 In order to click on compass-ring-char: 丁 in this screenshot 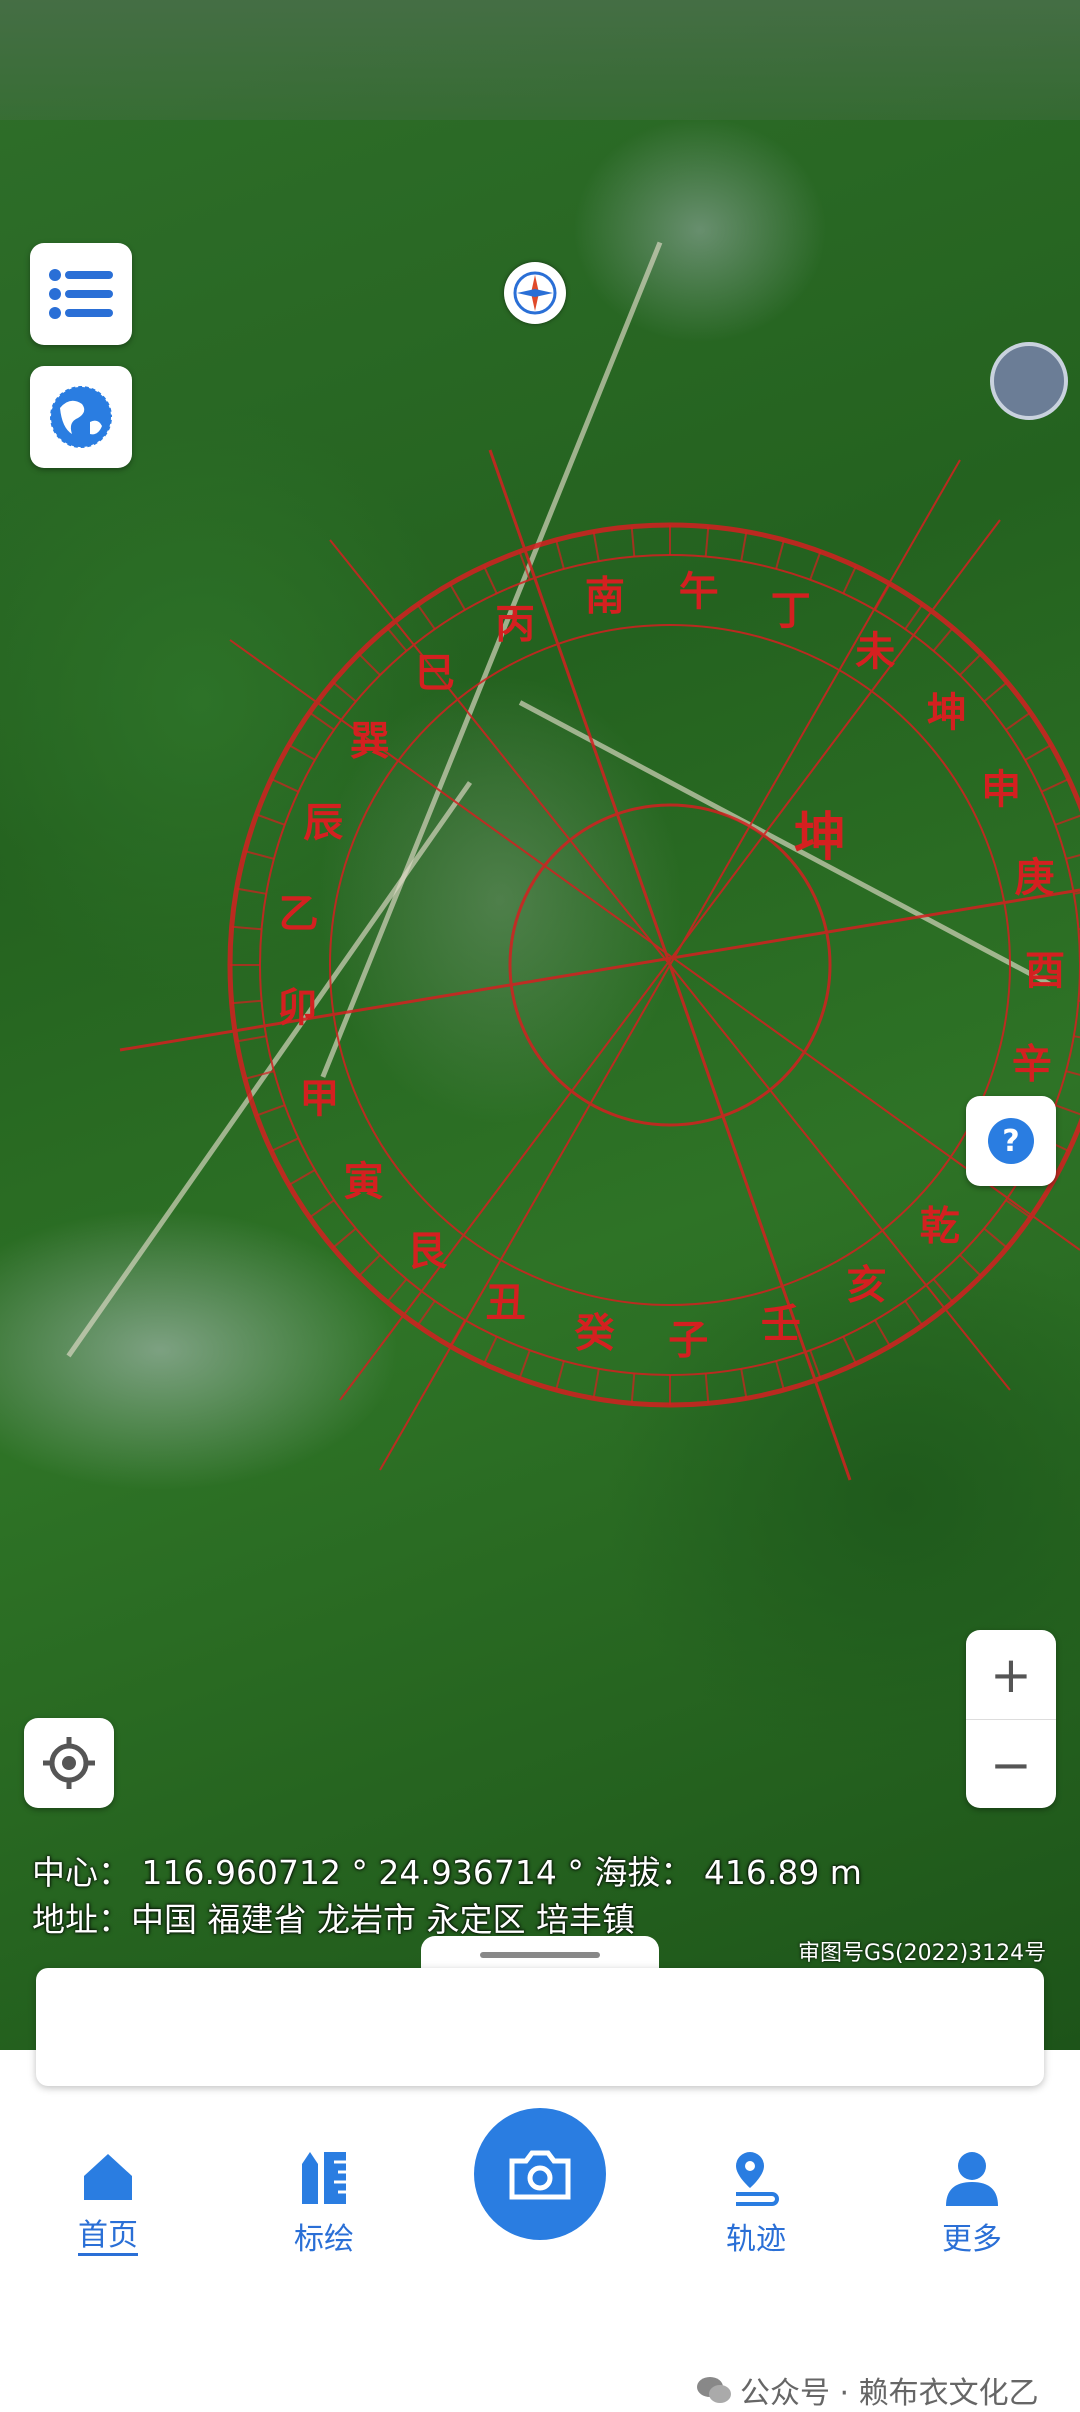, I will do `click(791, 610)`.